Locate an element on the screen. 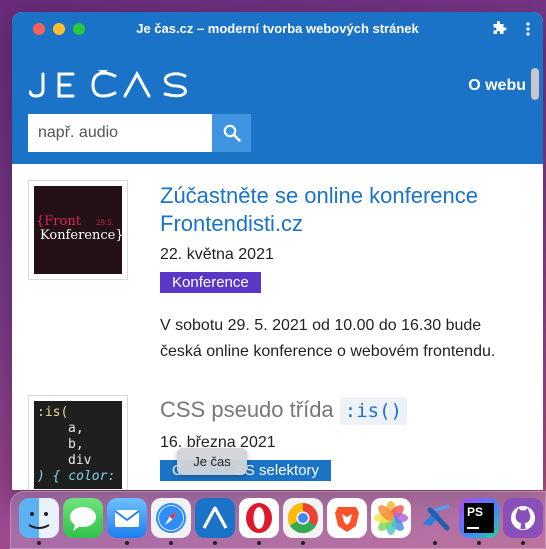 This screenshot has height=549, width=546. site-logo is located at coordinates (109, 84).